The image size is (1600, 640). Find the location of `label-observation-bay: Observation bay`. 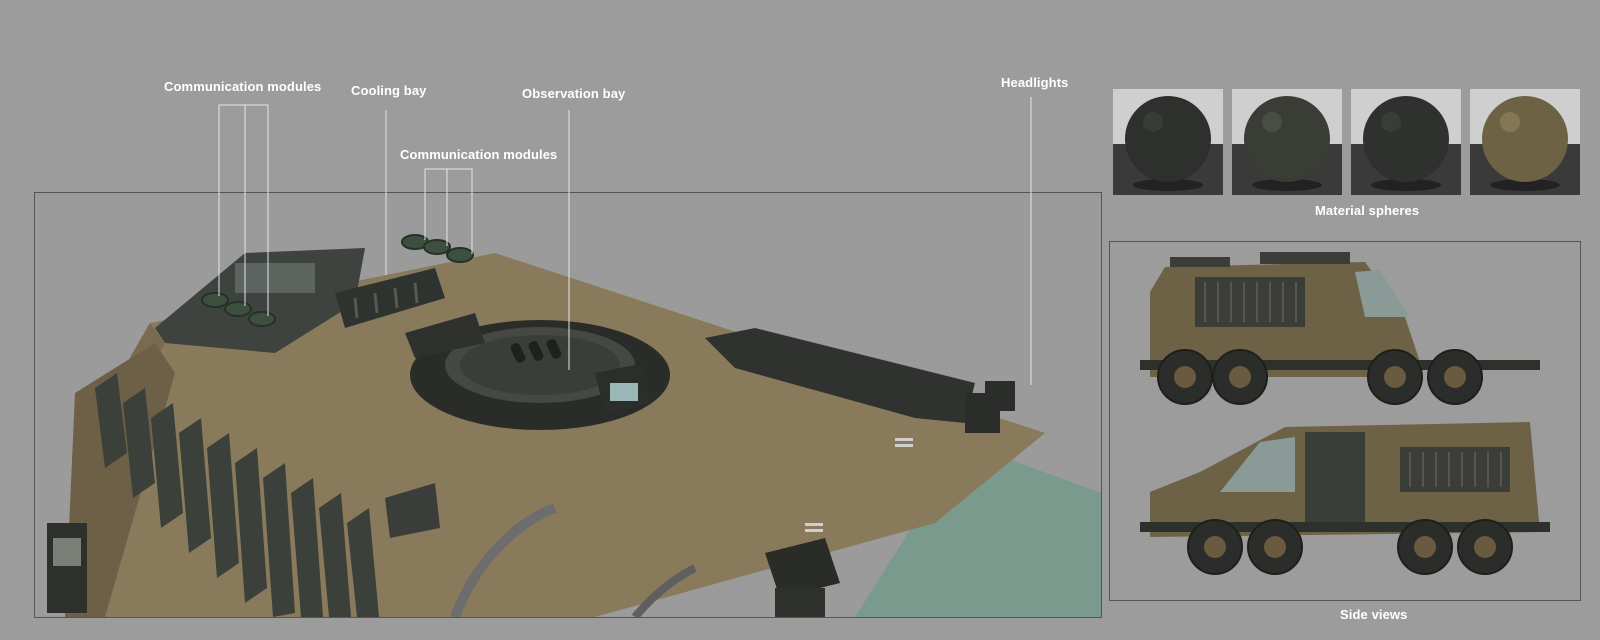

label-observation-bay: Observation bay is located at coordinates (574, 93).